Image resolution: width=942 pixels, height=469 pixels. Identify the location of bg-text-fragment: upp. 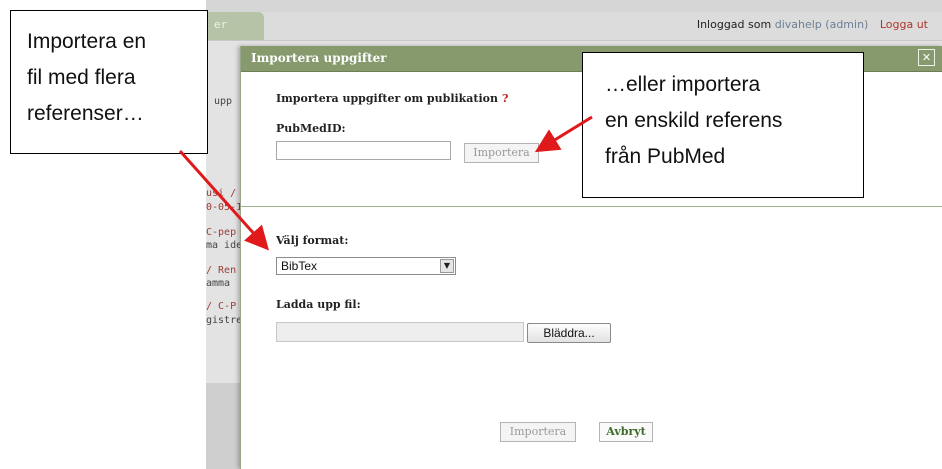
(223, 101).